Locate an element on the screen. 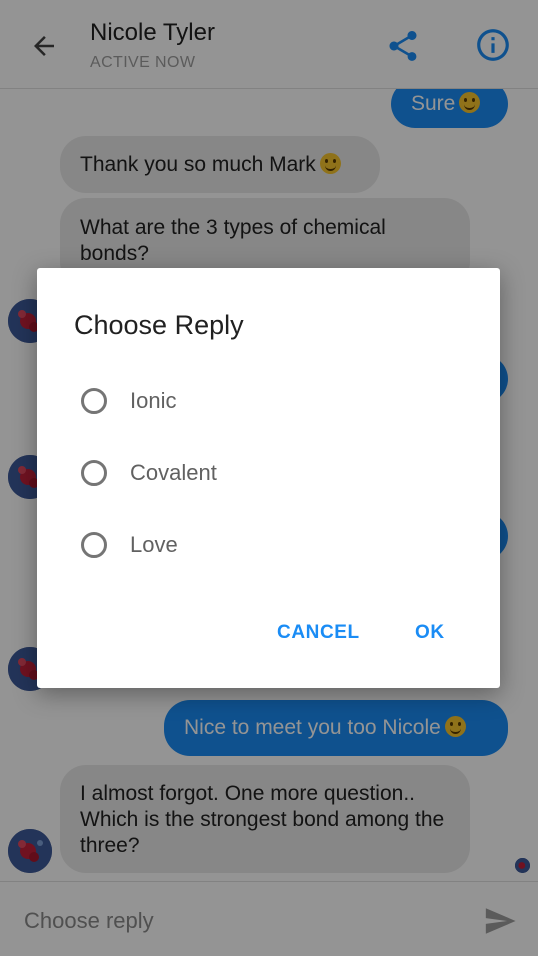 Image resolution: width=538 pixels, height=957 pixels. dialog-title: Choose Reply is located at coordinates (159, 325).